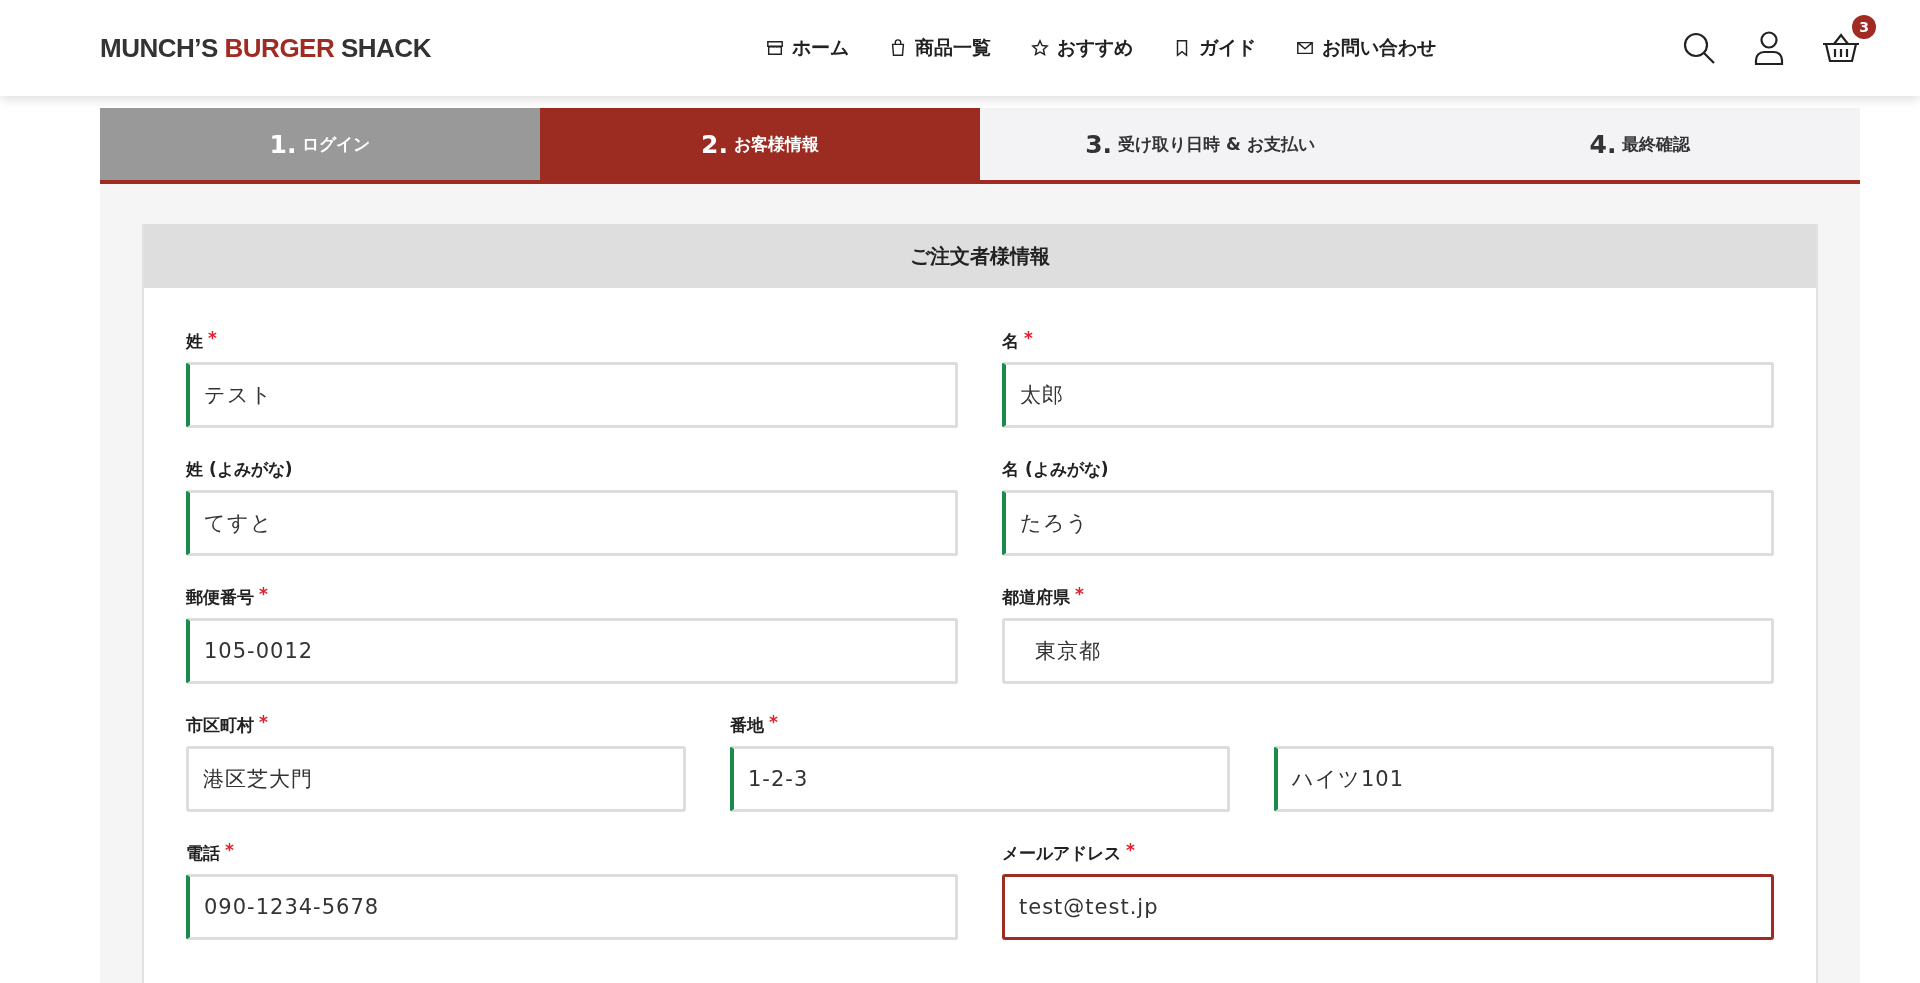 Image resolution: width=1920 pixels, height=983 pixels. What do you see at coordinates (1699, 48) in the screenshot?
I see `search-icon` at bounding box center [1699, 48].